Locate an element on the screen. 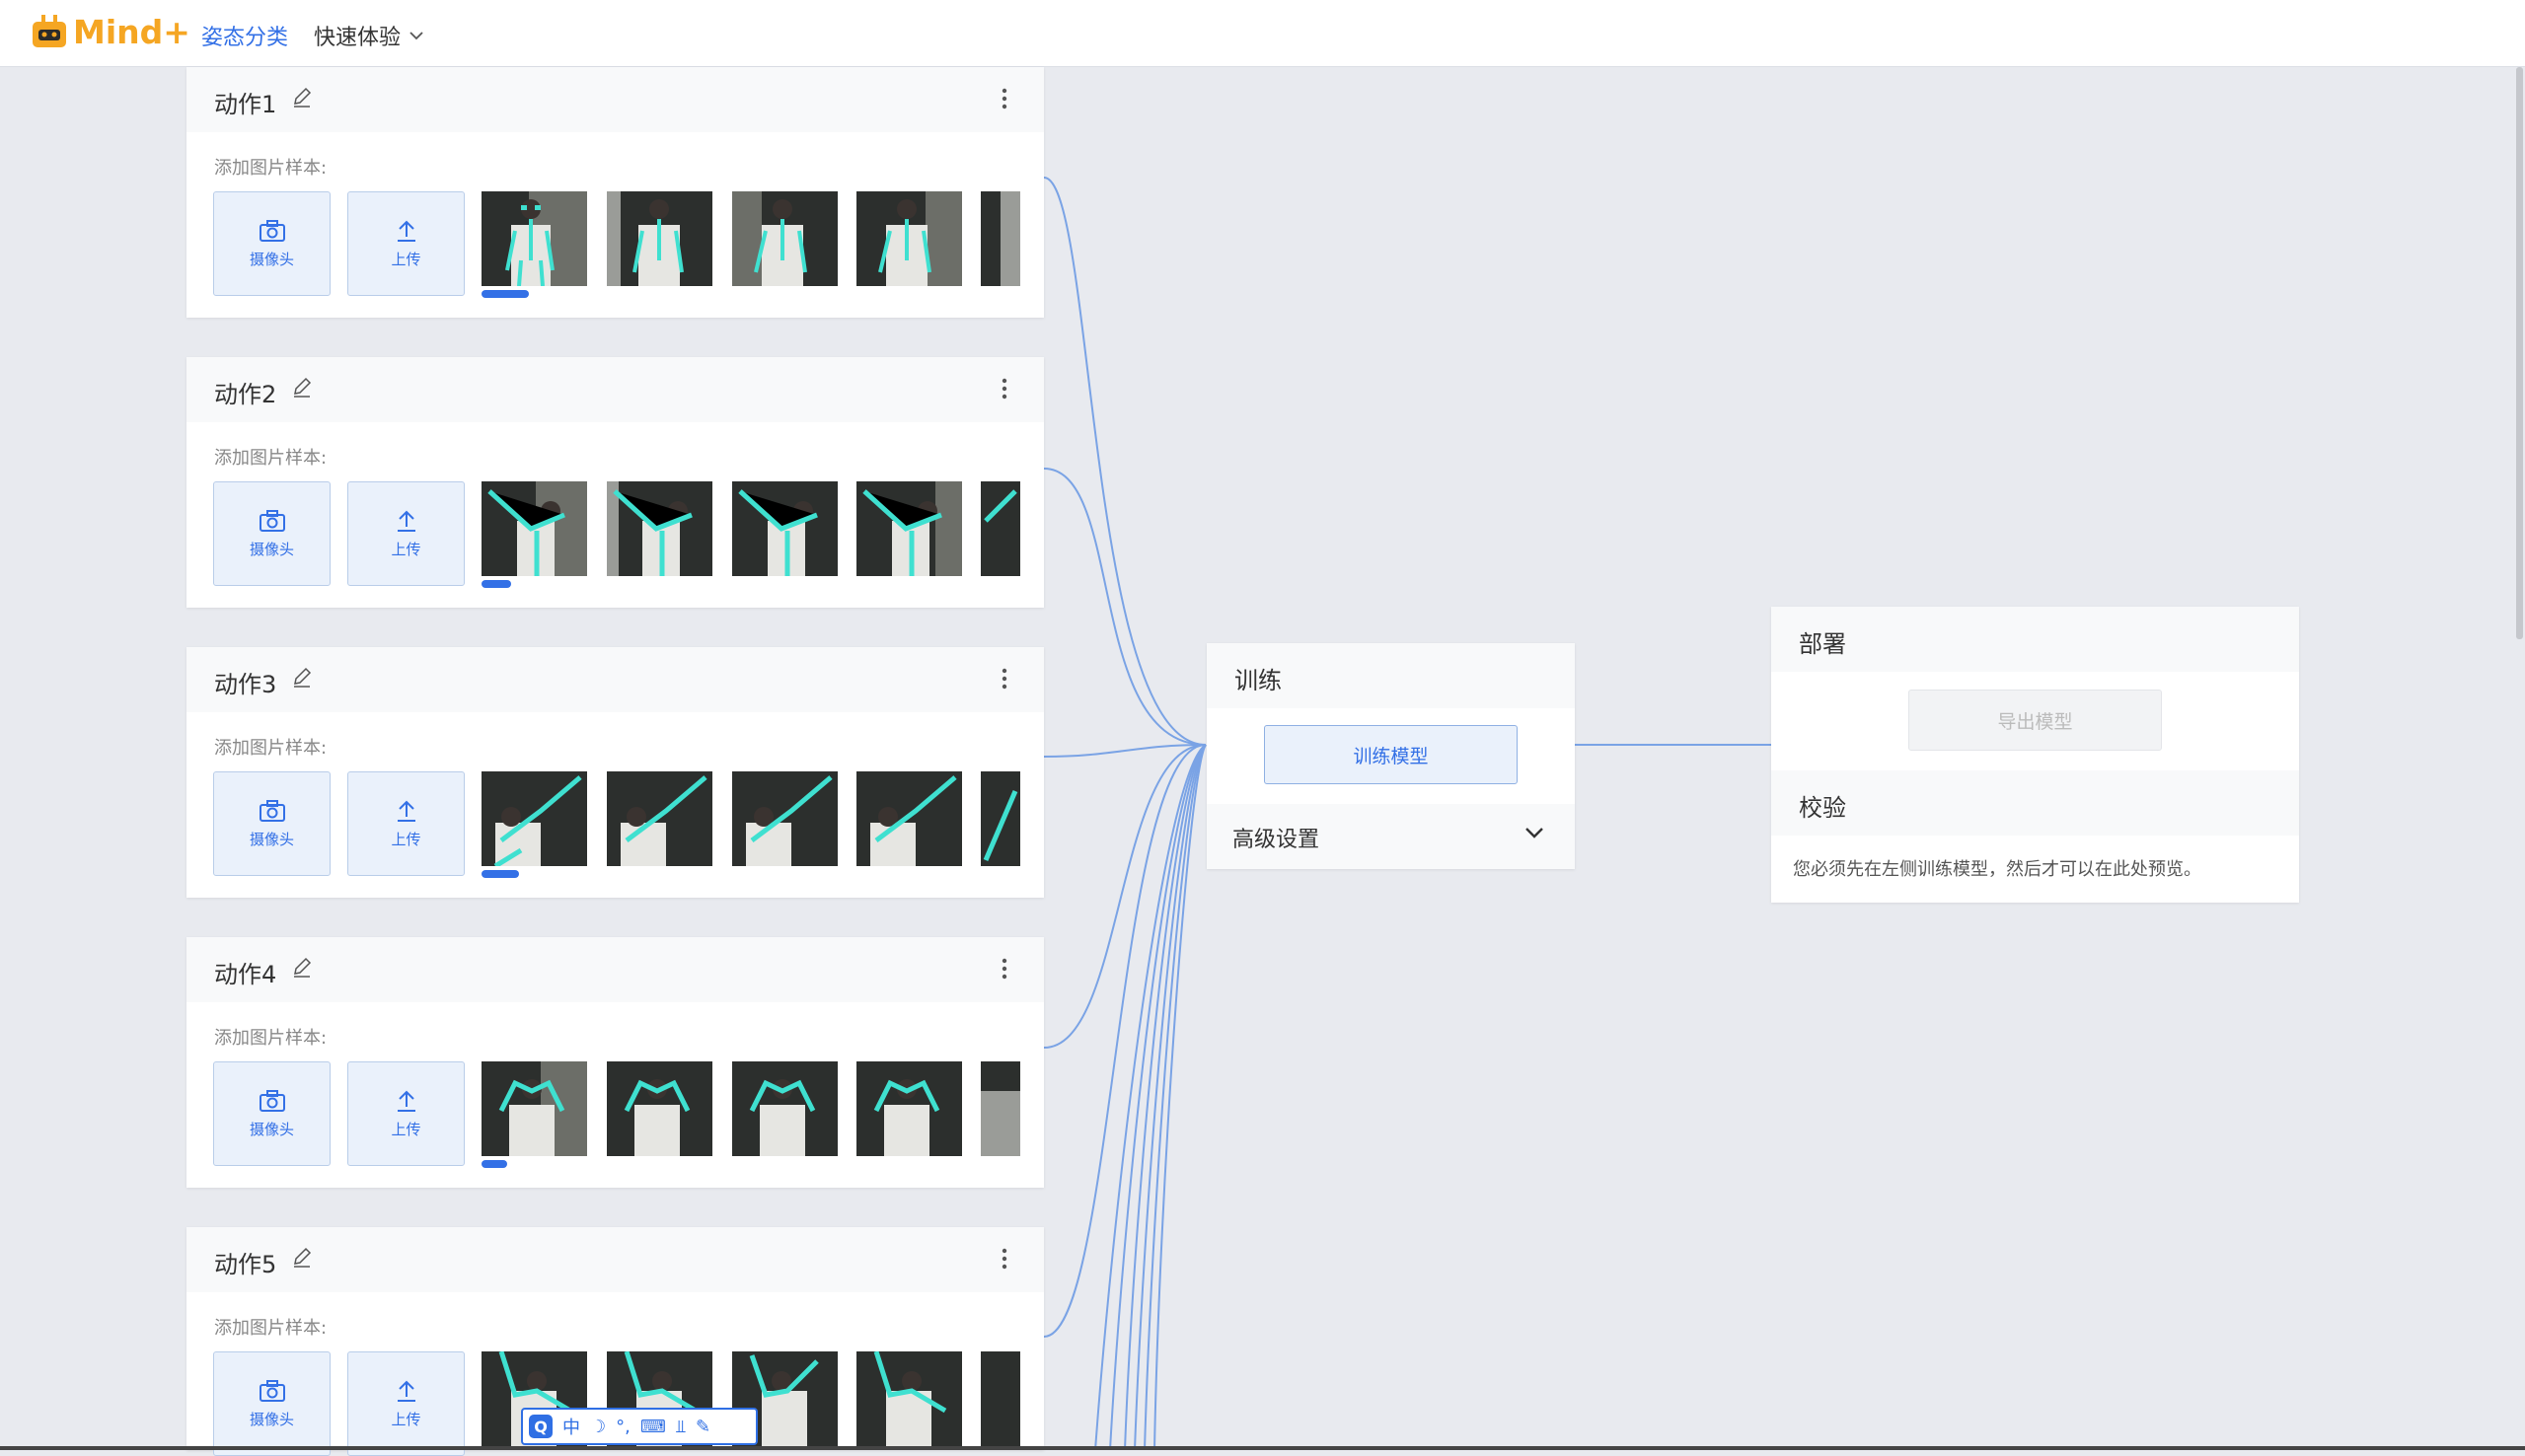 The image size is (2525, 1456). action-card-4: 动作4 添加图片样本: 摄像头 上传 is located at coordinates (615, 1062).